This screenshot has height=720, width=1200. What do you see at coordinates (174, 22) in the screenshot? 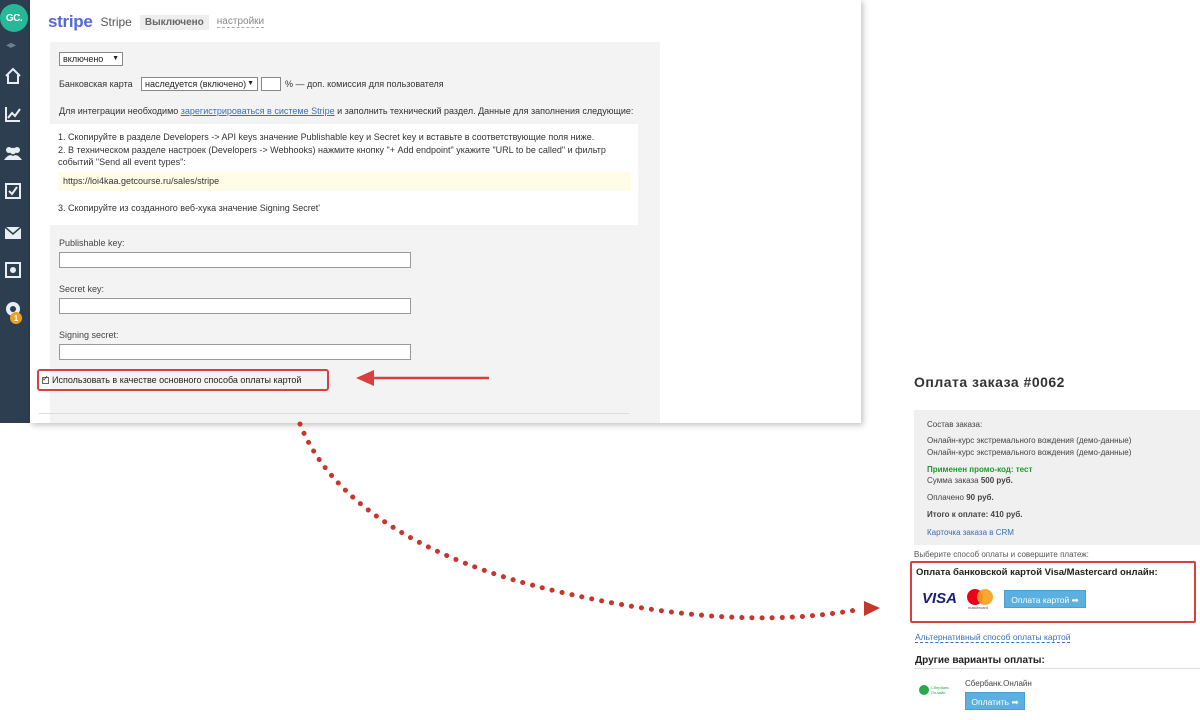
I see `status-badge: Выключено` at bounding box center [174, 22].